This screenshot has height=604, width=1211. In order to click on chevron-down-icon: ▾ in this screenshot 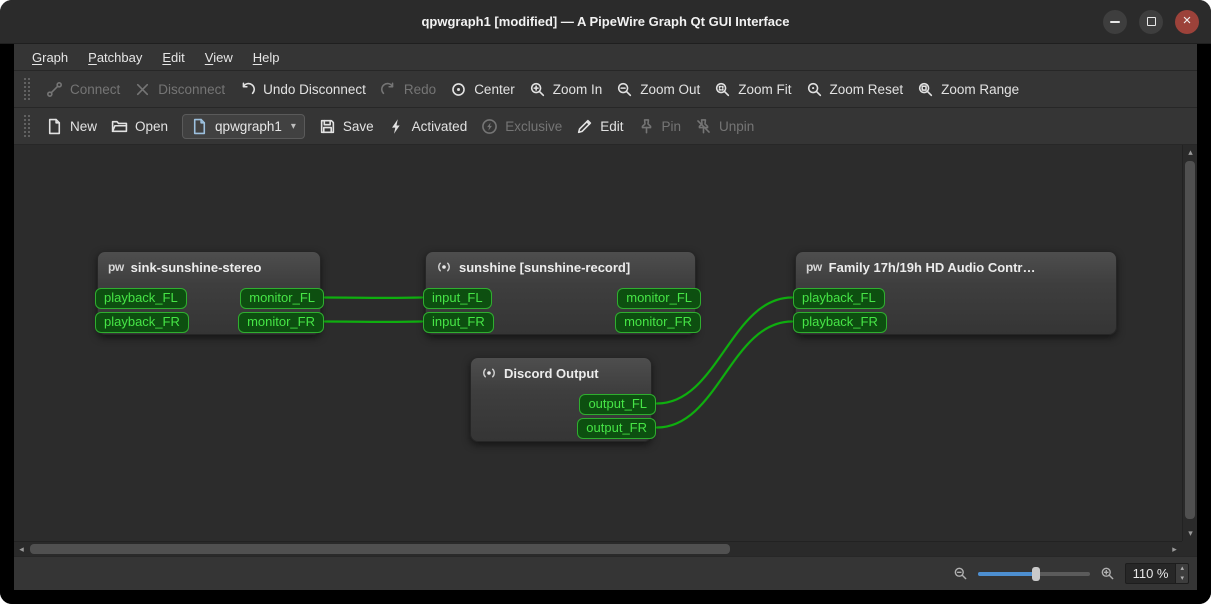, I will do `click(293, 126)`.